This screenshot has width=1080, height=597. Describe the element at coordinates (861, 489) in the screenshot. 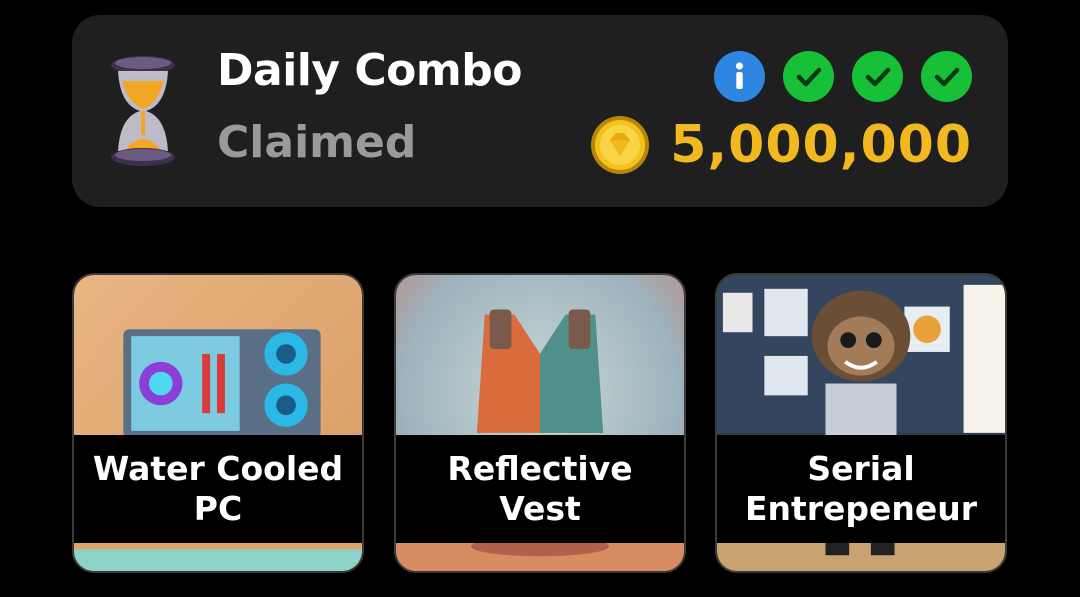

I see `combo-card-label: Serial Entrepeneur` at that location.